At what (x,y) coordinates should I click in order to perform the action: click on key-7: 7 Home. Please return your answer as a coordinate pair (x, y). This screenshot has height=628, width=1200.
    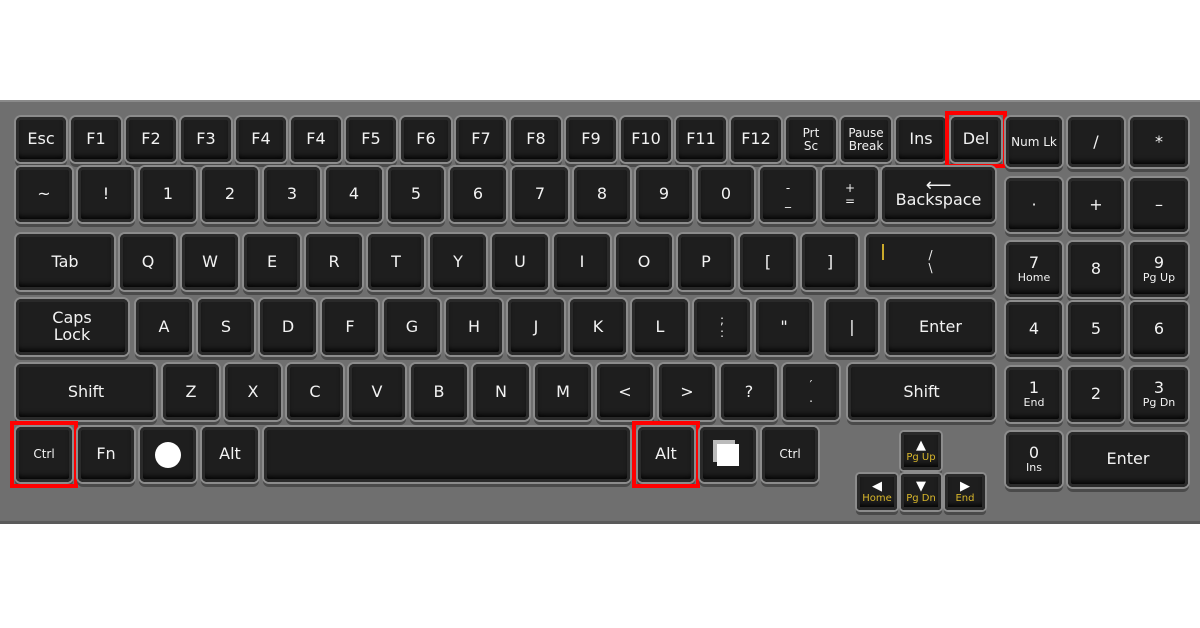
    Looking at the image, I should click on (1034, 269).